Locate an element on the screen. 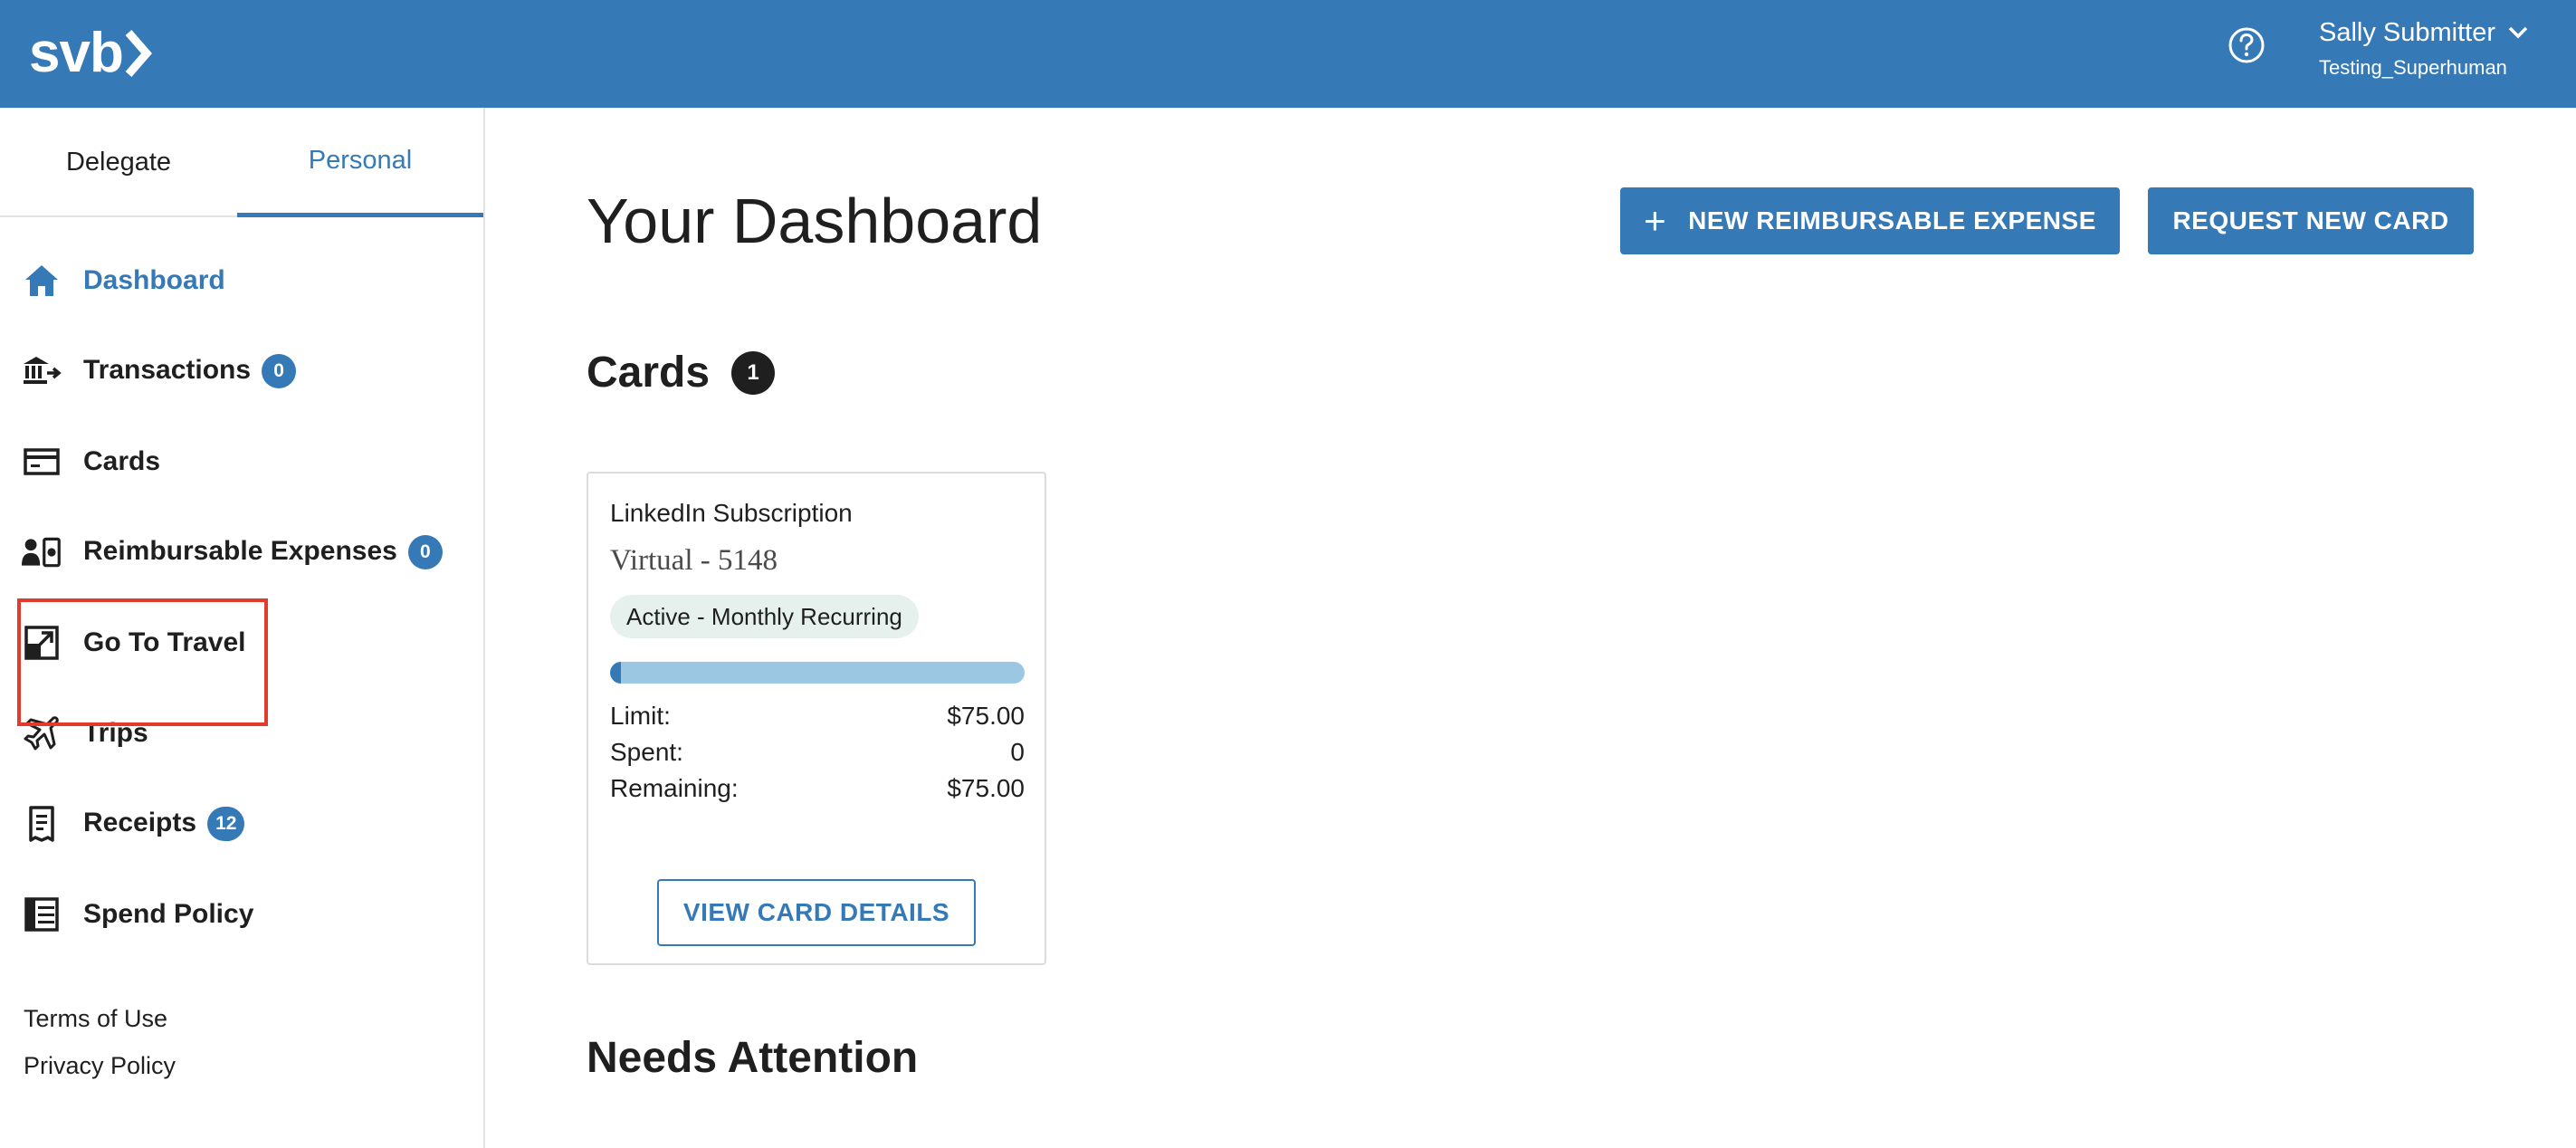 The image size is (2576, 1148). view-card-details-button: VIEW CARD DETAILS is located at coordinates (817, 913).